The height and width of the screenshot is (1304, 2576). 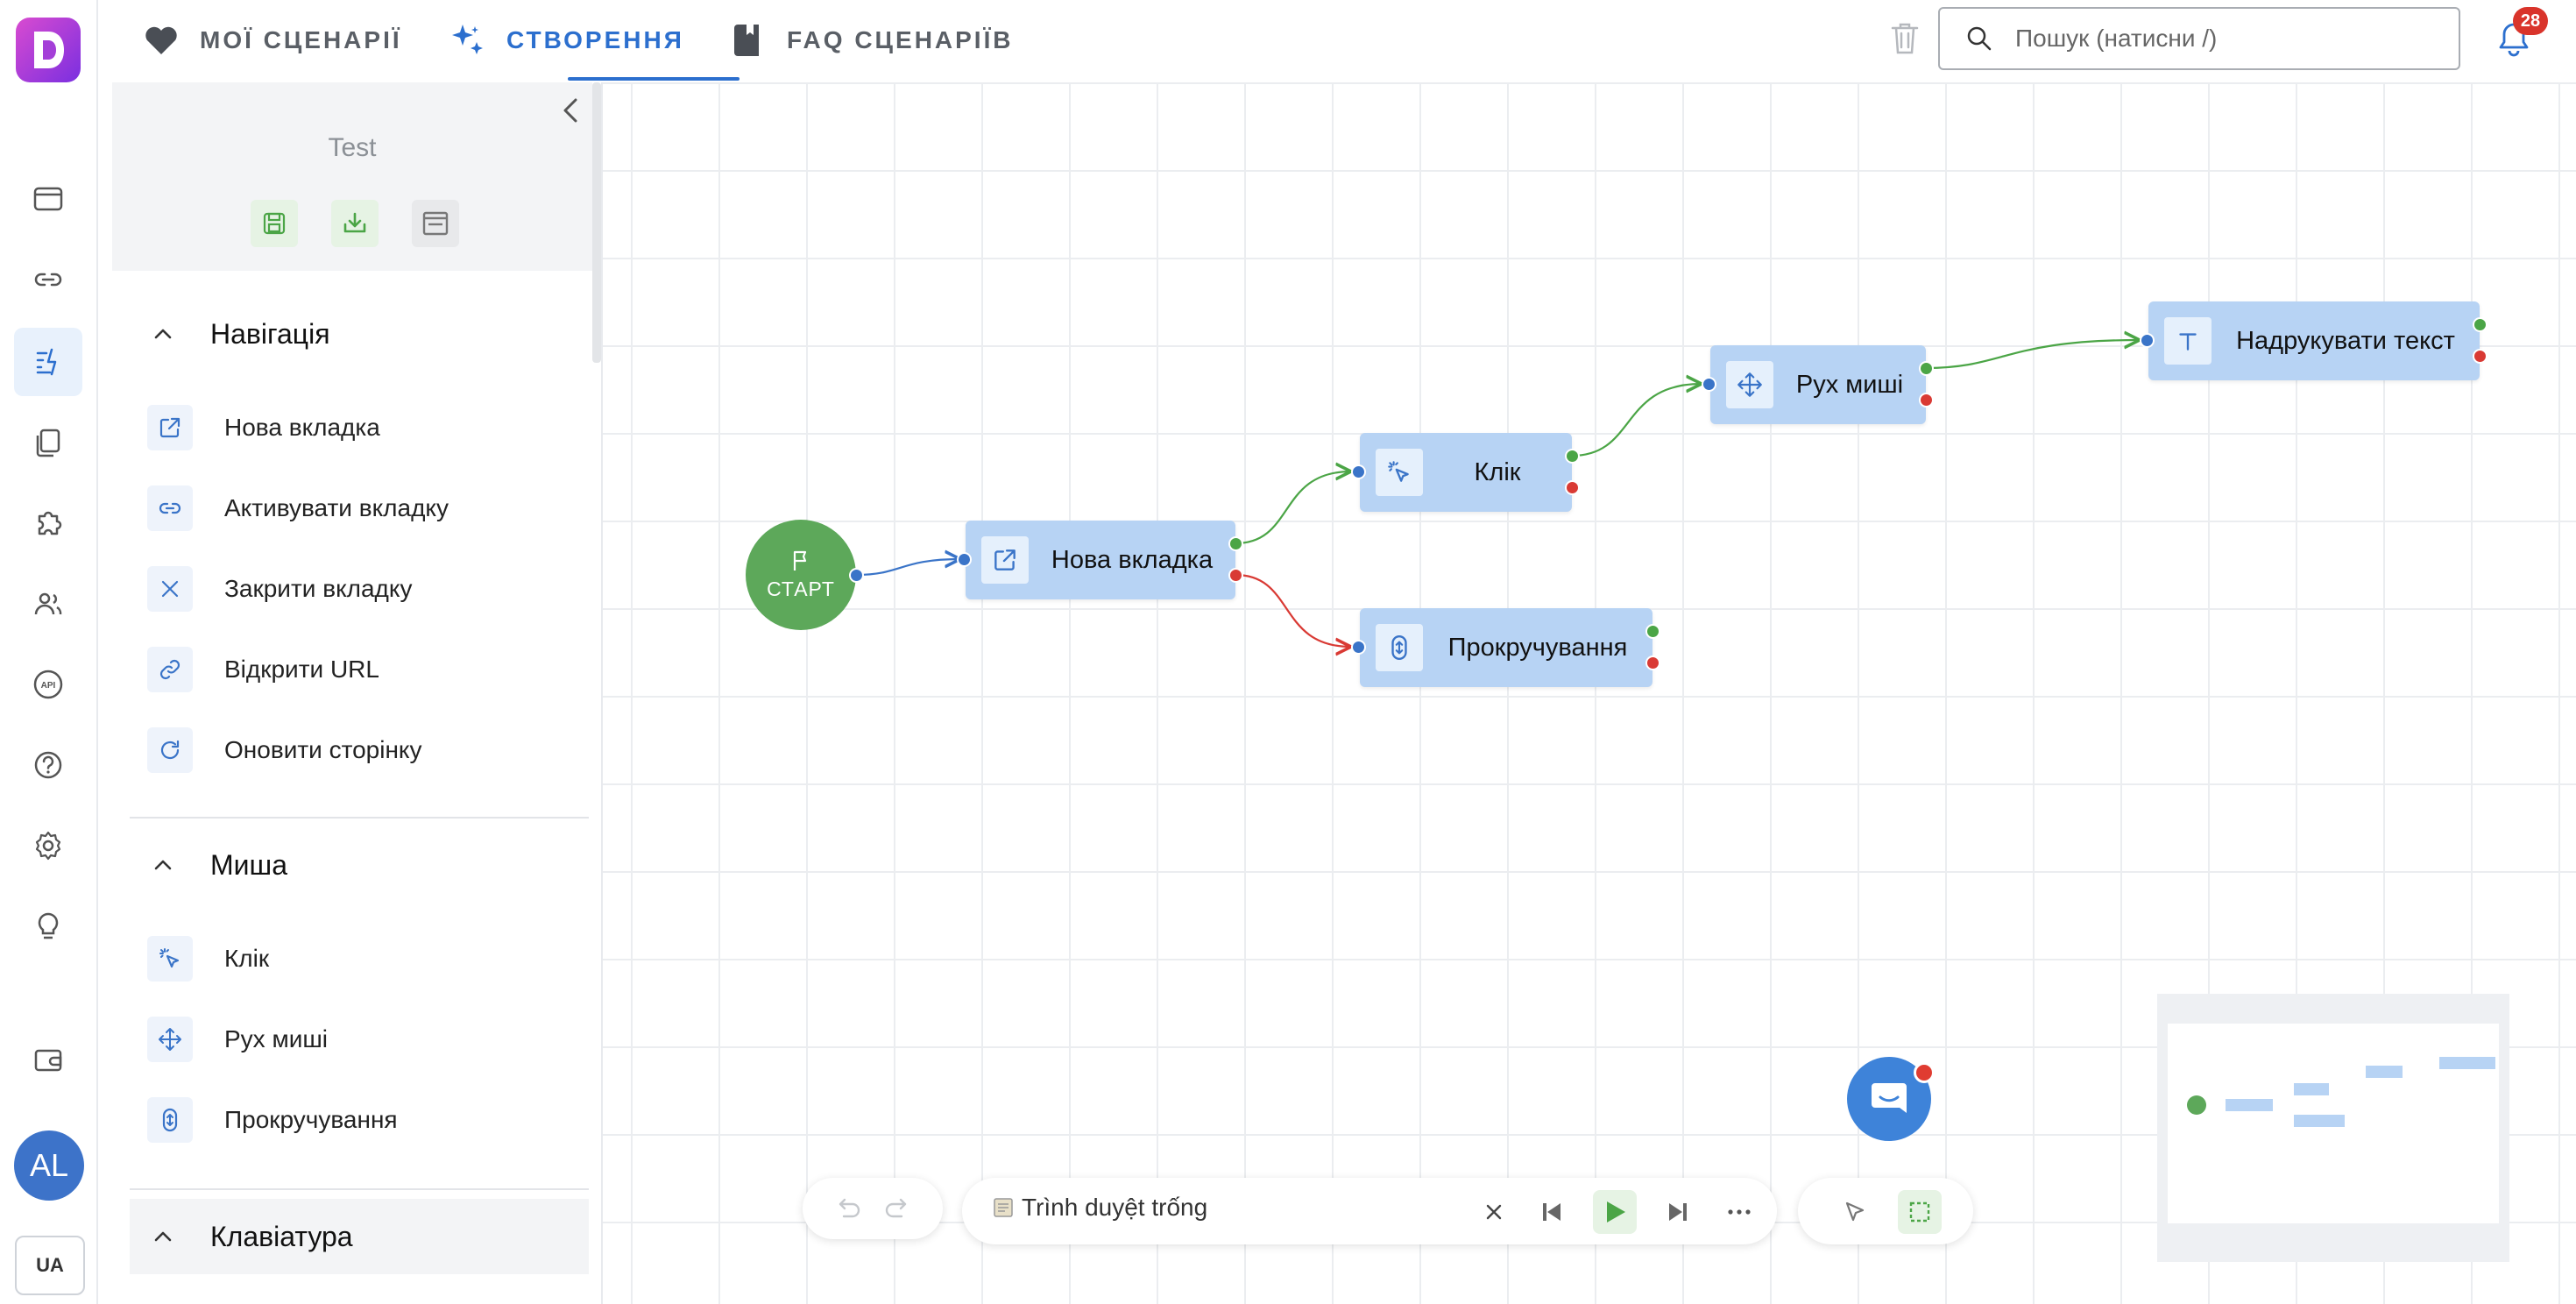 I want to click on node-mouse-move: Рух миші, so click(x=1818, y=384).